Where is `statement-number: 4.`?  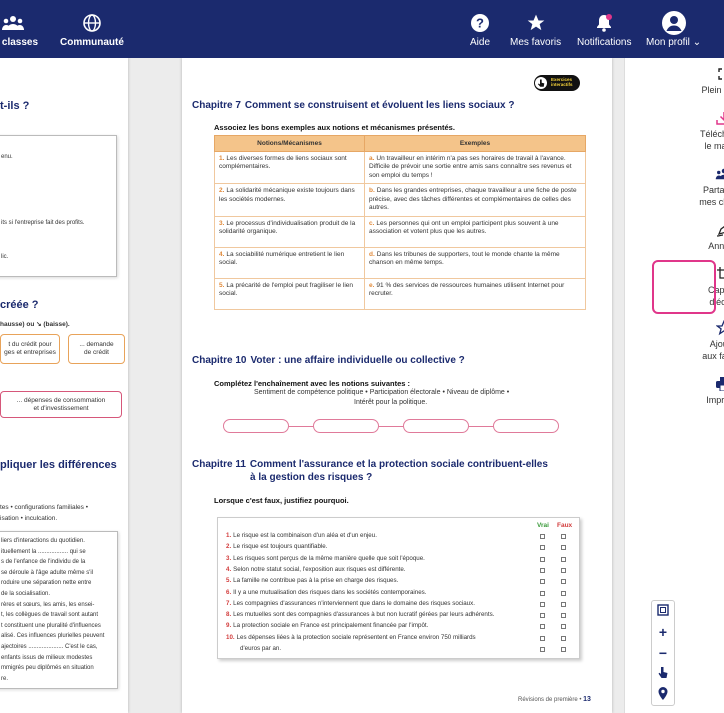 statement-number: 4. is located at coordinates (229, 569).